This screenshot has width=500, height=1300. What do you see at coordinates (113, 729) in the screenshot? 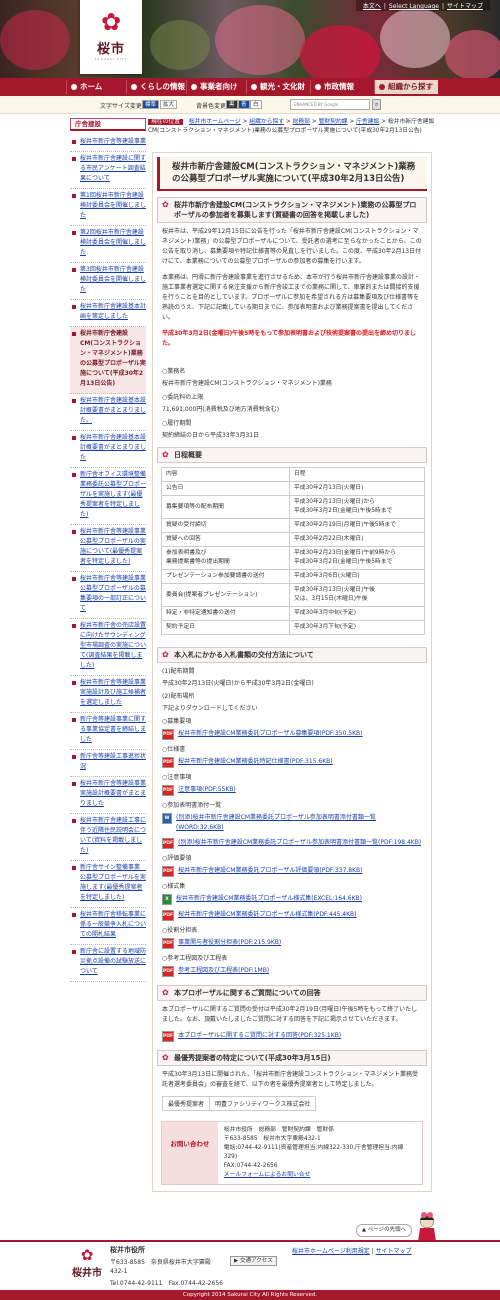
I see `sidebar-item-link: 新庁舎等建設事業に関する事業協定書を締結しました` at bounding box center [113, 729].